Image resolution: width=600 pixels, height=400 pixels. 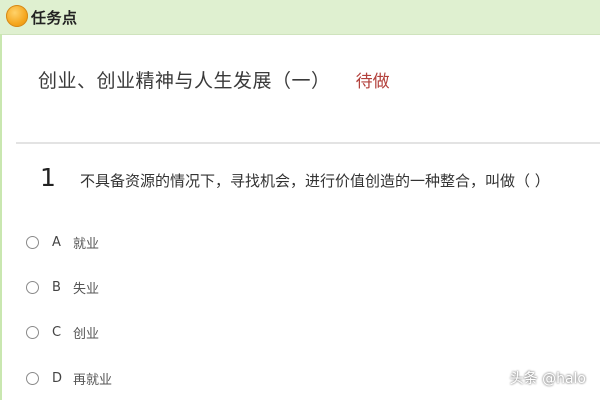 I want to click on option-b: B 失业, so click(x=176, y=287).